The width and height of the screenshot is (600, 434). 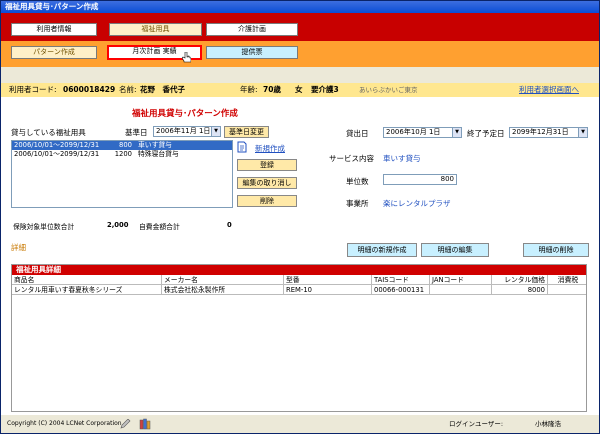 What do you see at coordinates (270, 148) in the screenshot?
I see `new-create-link: 新規作成` at bounding box center [270, 148].